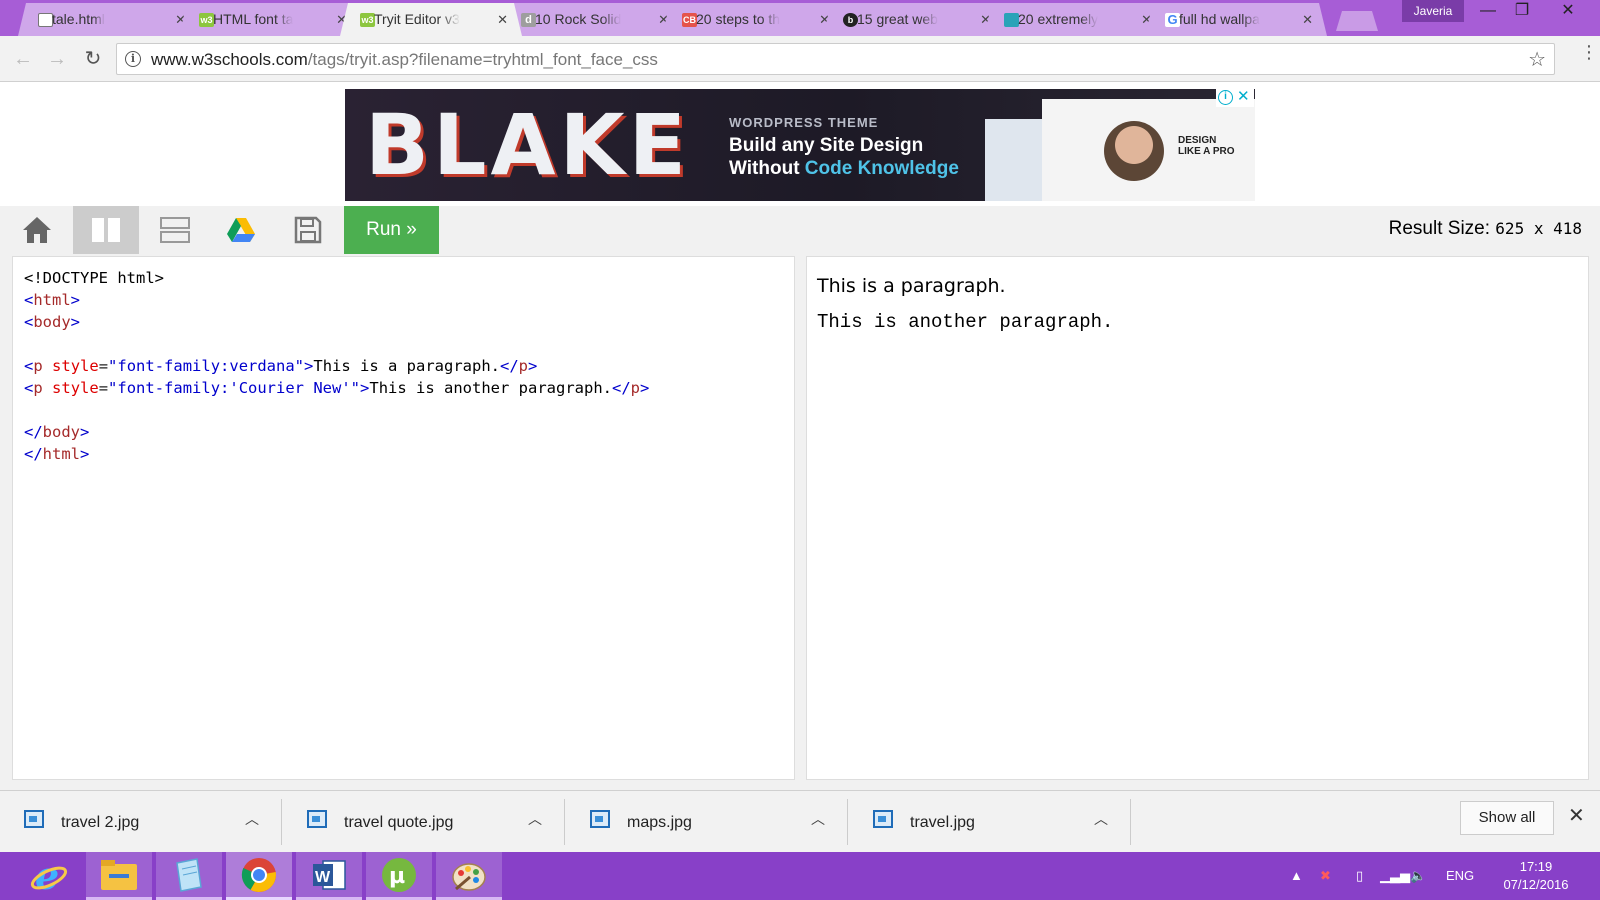  I want to click on show-all-button: Show all, so click(1507, 818).